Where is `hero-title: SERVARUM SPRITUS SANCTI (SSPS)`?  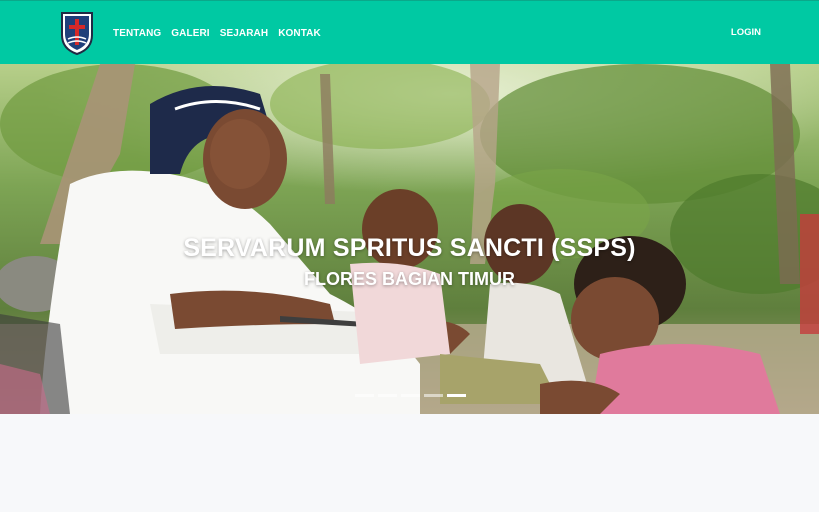
hero-title: SERVARUM SPRITUS SANCTI (SSPS) is located at coordinates (409, 247).